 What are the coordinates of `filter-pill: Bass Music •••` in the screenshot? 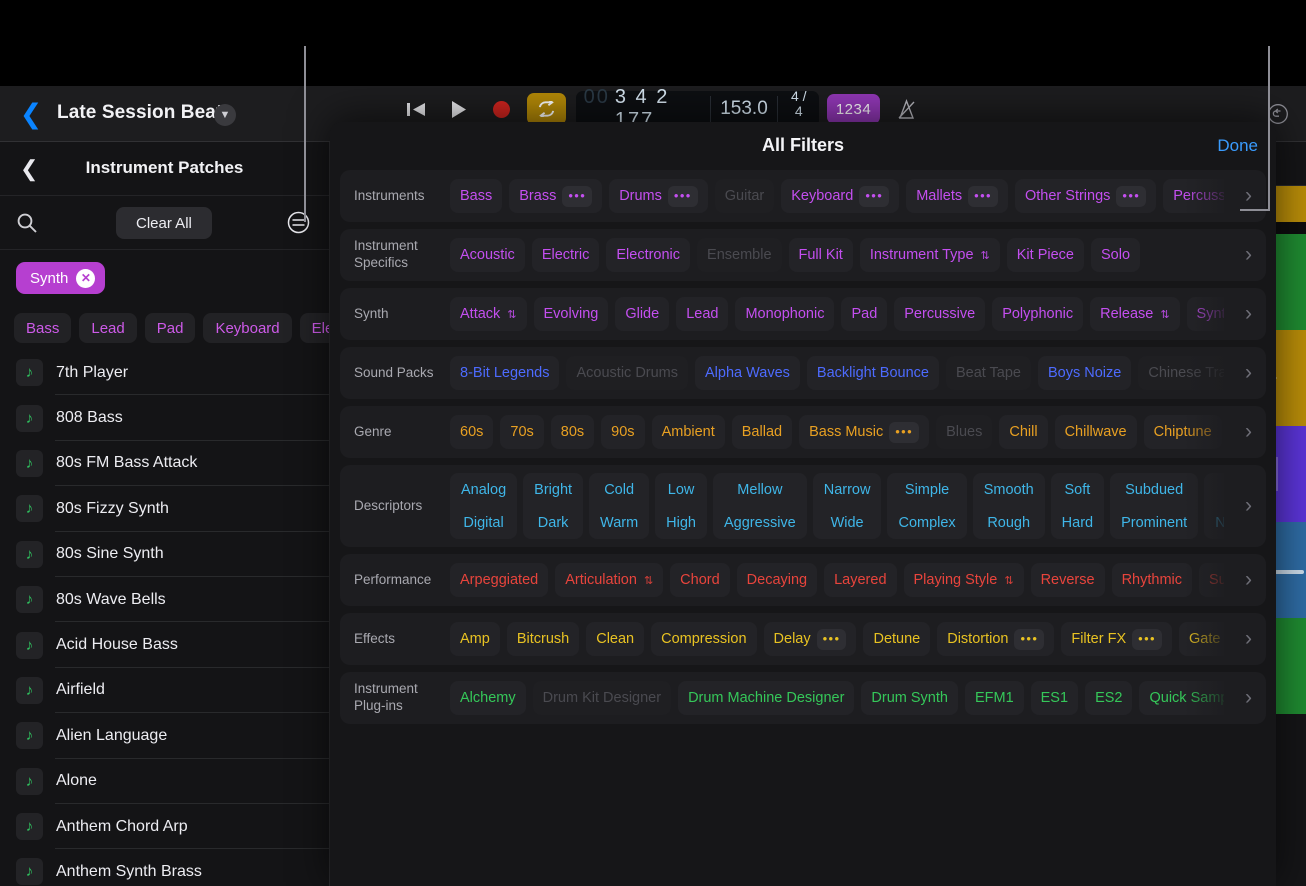 It's located at (864, 432).